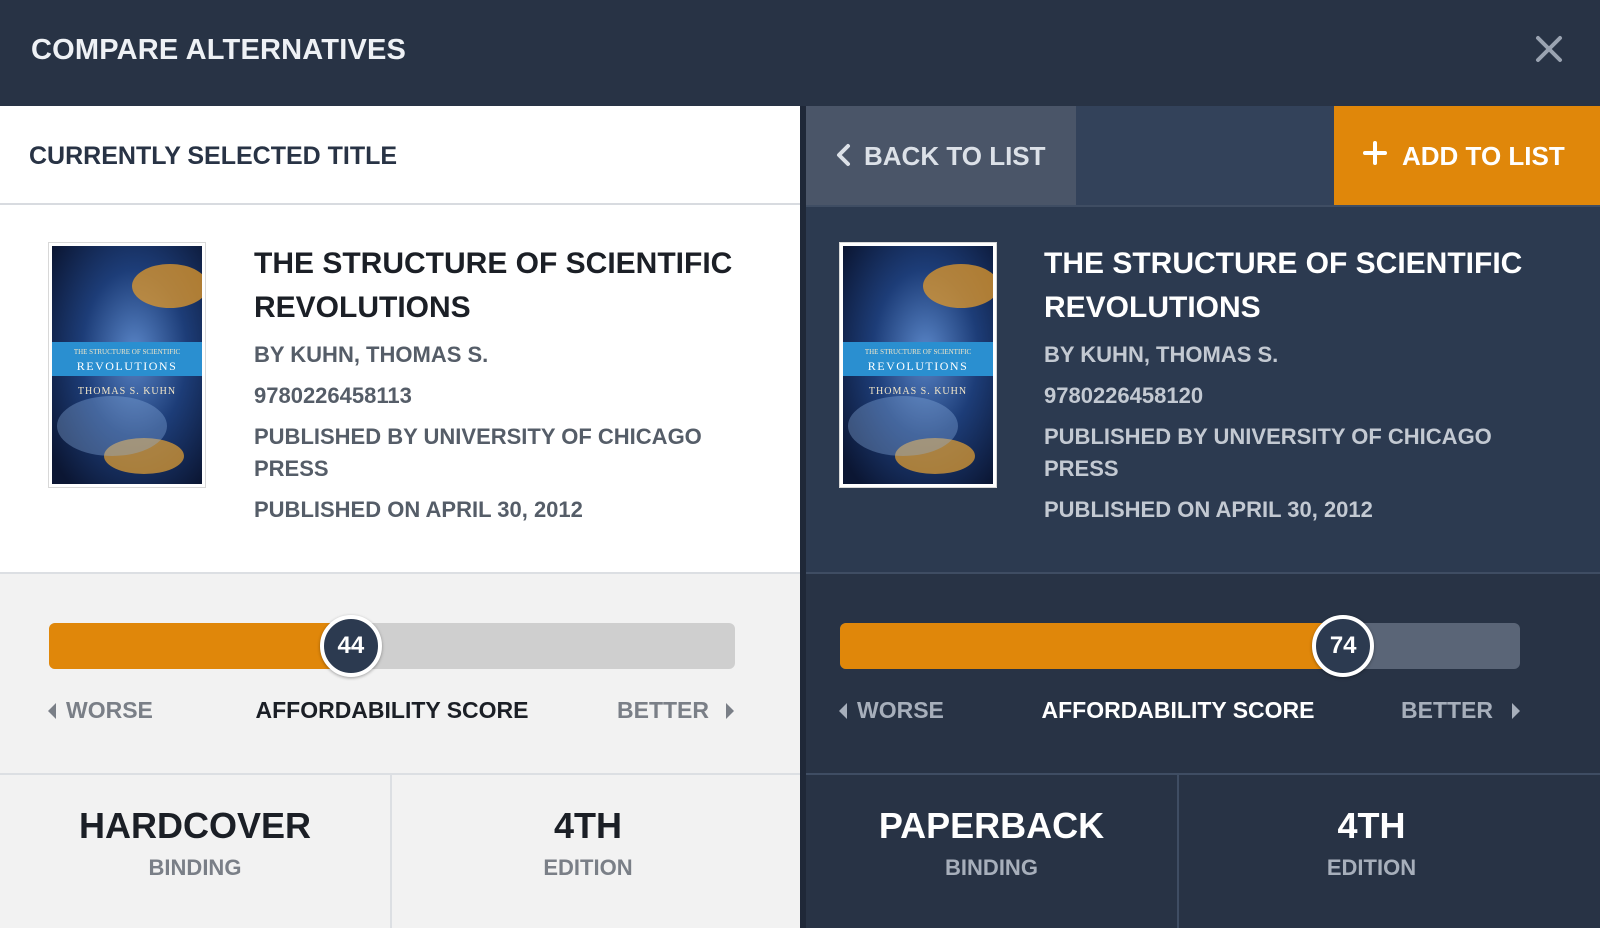  Describe the element at coordinates (400, 673) in the screenshot. I see `affordability-score-section: 44 WORSE AFFORDABILITY SCORE BETTER` at that location.